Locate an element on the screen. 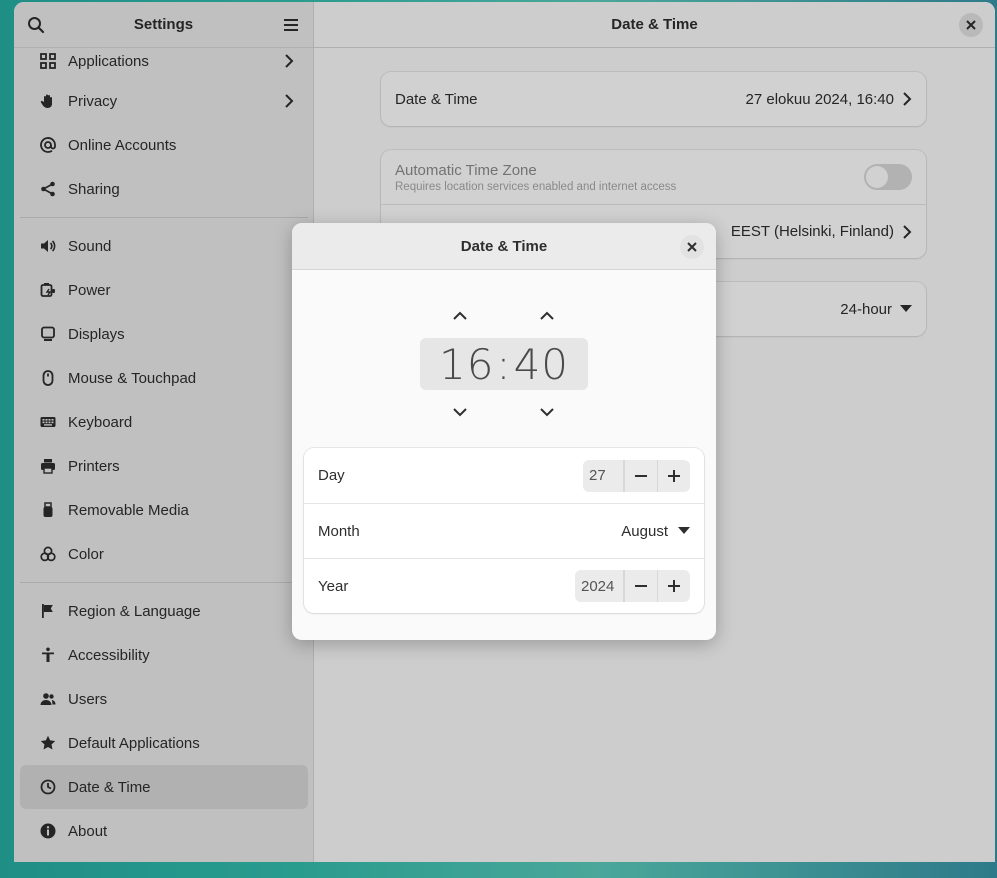  dialog-close-button is located at coordinates (692, 247).